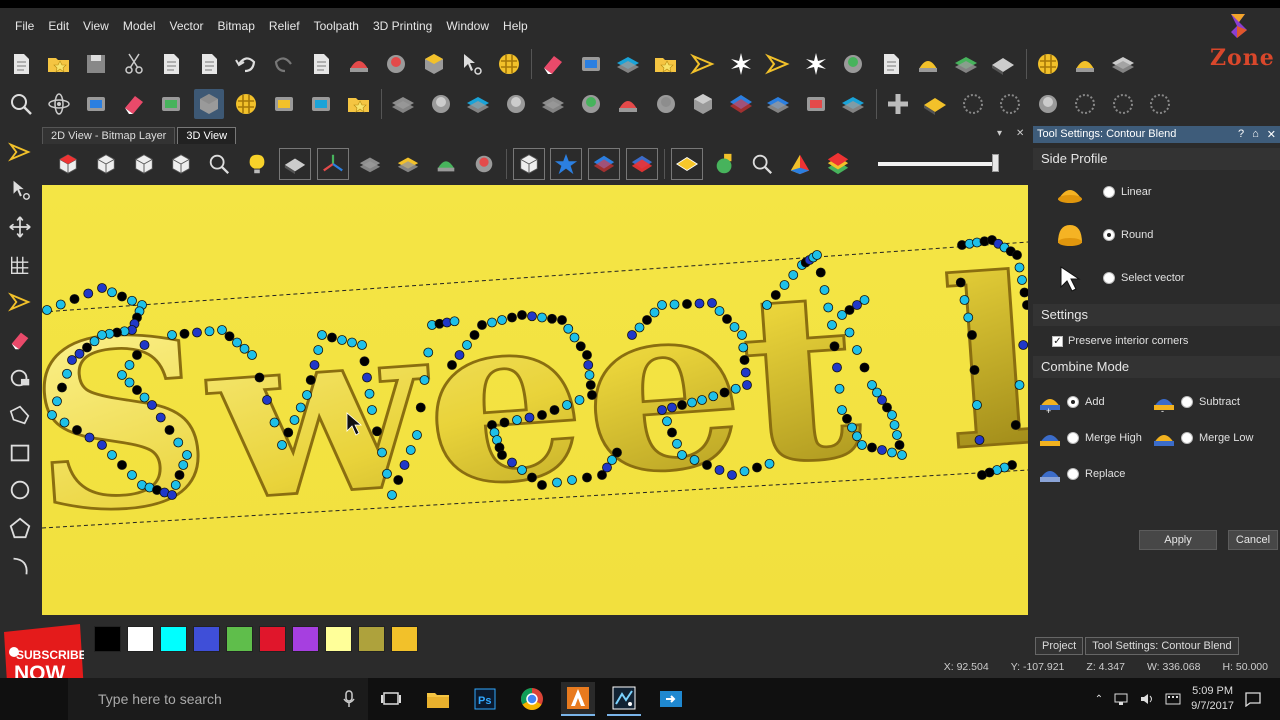 This screenshot has width=1280, height=720. I want to click on relief-box-icon, so click(446, 164).